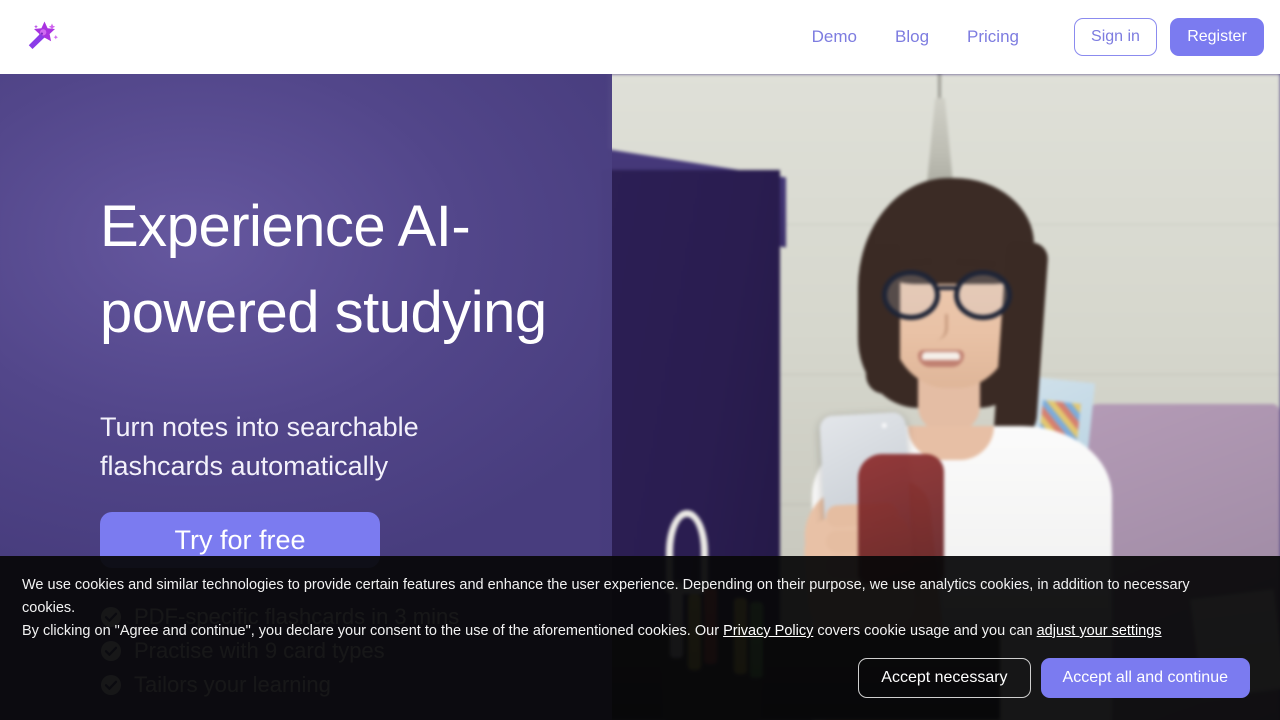 The width and height of the screenshot is (1280, 720). I want to click on privacy-policy-link: Privacy Policy, so click(768, 631).